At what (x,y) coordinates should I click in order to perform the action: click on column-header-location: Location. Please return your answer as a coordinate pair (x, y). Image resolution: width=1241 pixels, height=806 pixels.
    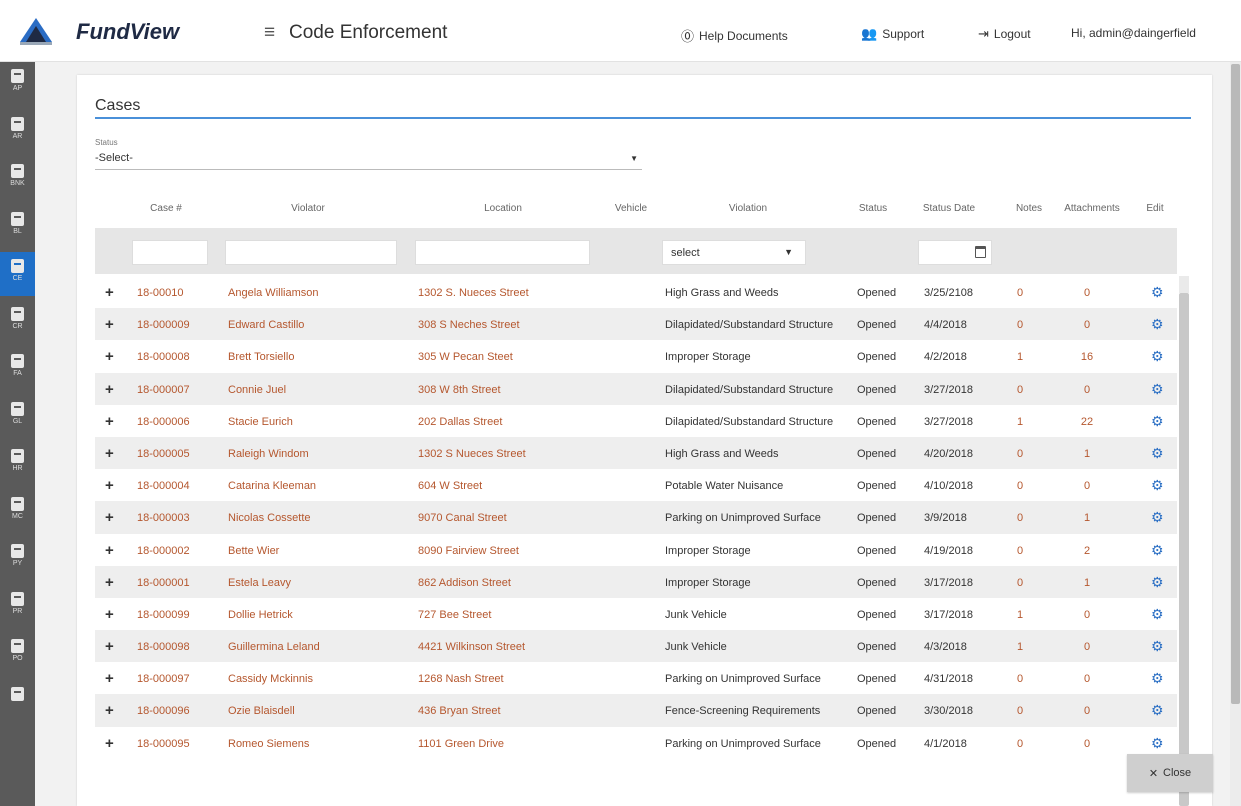
    Looking at the image, I should click on (503, 208).